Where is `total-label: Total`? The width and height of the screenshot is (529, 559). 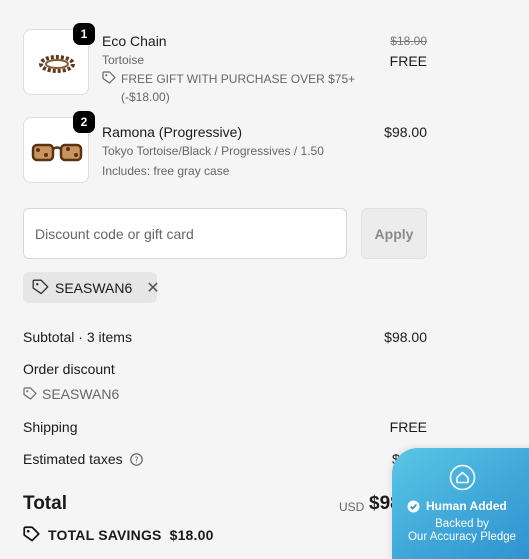 total-label: Total is located at coordinates (45, 503).